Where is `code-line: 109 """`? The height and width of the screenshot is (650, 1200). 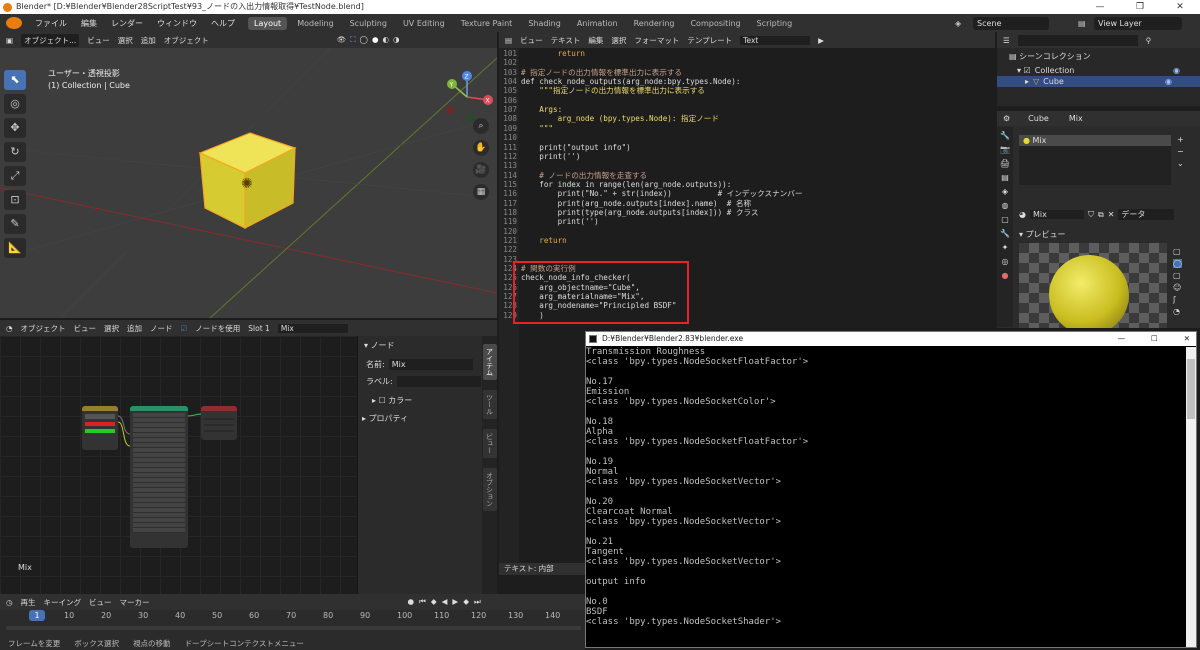 code-line: 109 """ is located at coordinates (526, 128).